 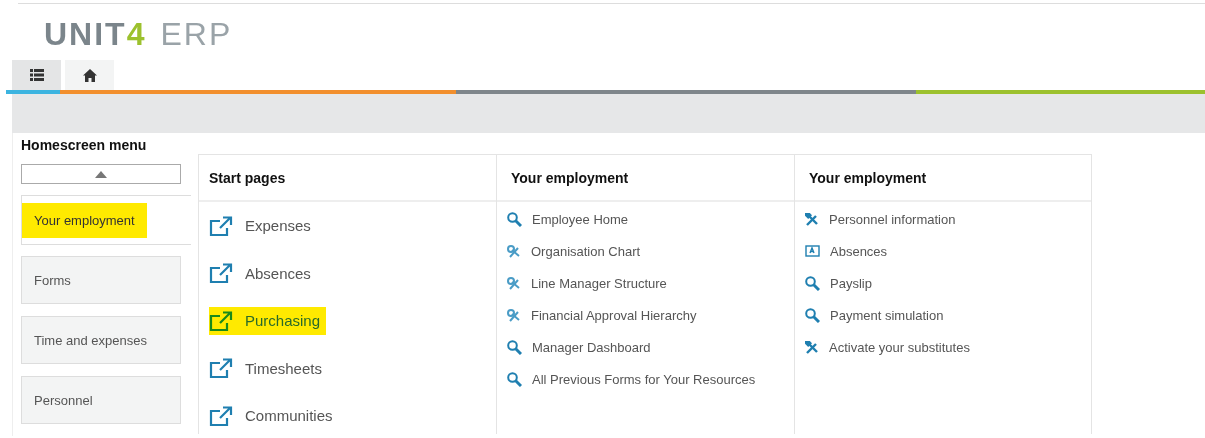 I want to click on caret-up-icon, so click(x=101, y=174).